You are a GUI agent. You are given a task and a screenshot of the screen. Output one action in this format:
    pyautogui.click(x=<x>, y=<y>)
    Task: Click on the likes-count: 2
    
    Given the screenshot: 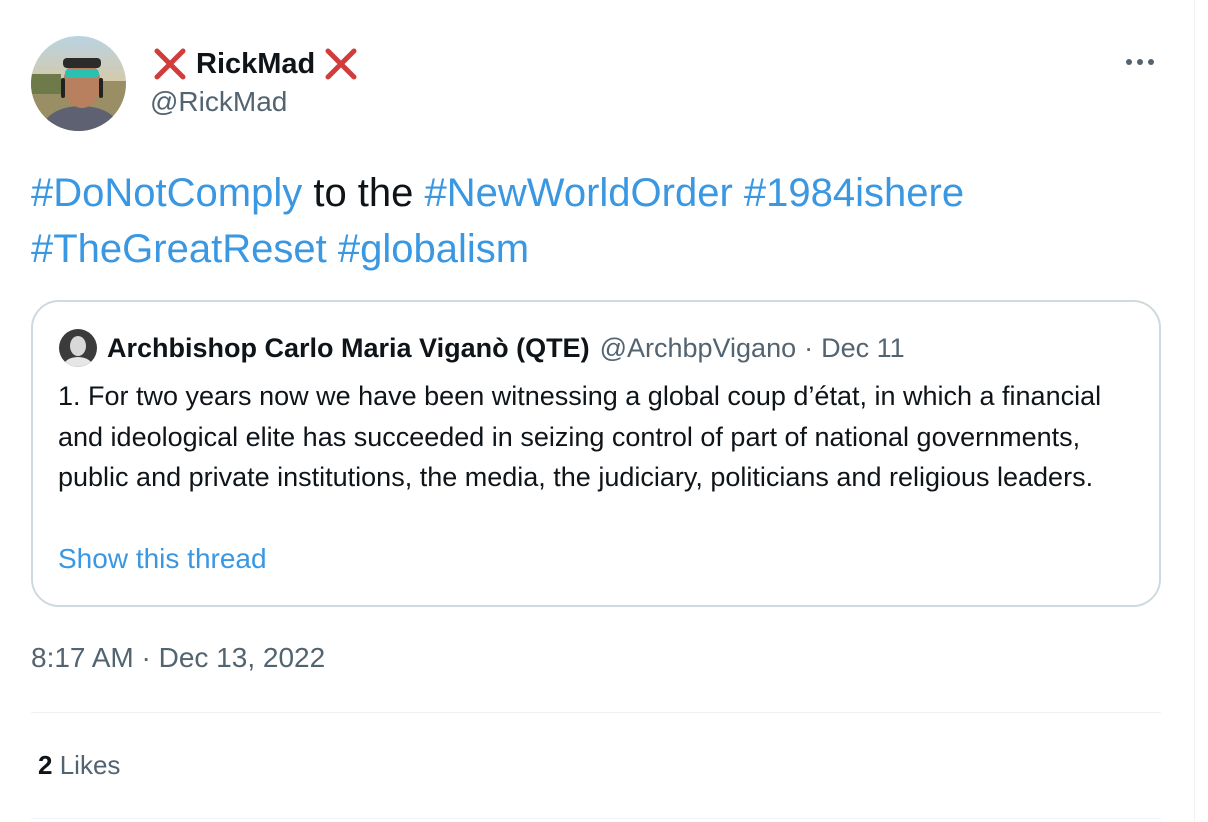 What is the action you would take?
    pyautogui.click(x=45, y=765)
    